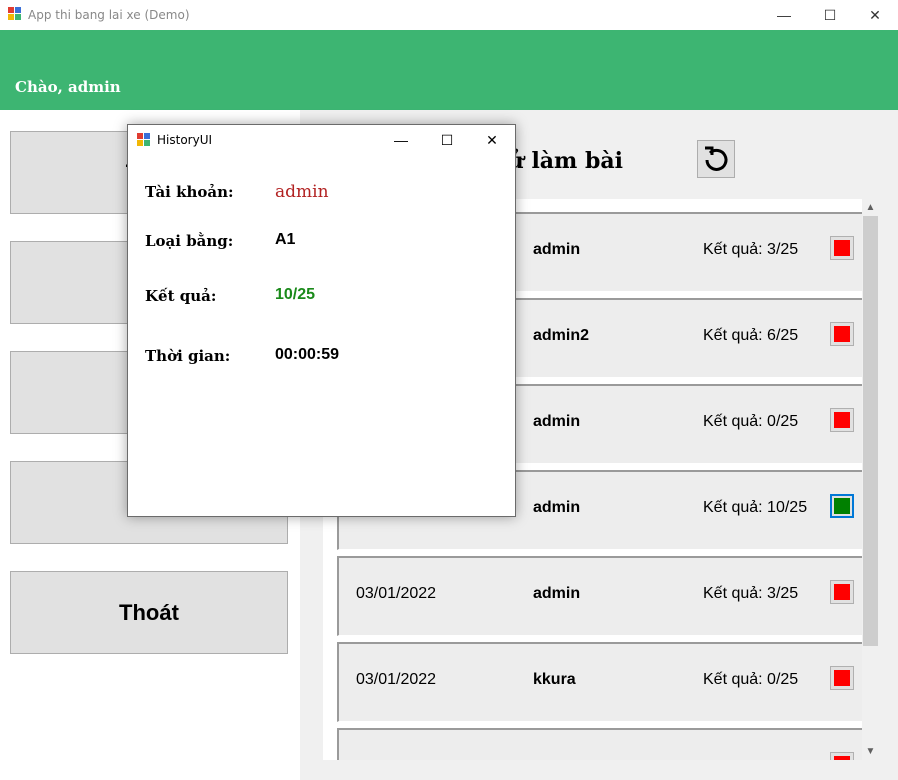 The height and width of the screenshot is (780, 898). What do you see at coordinates (302, 192) in the screenshot?
I see `account-value: admin` at bounding box center [302, 192].